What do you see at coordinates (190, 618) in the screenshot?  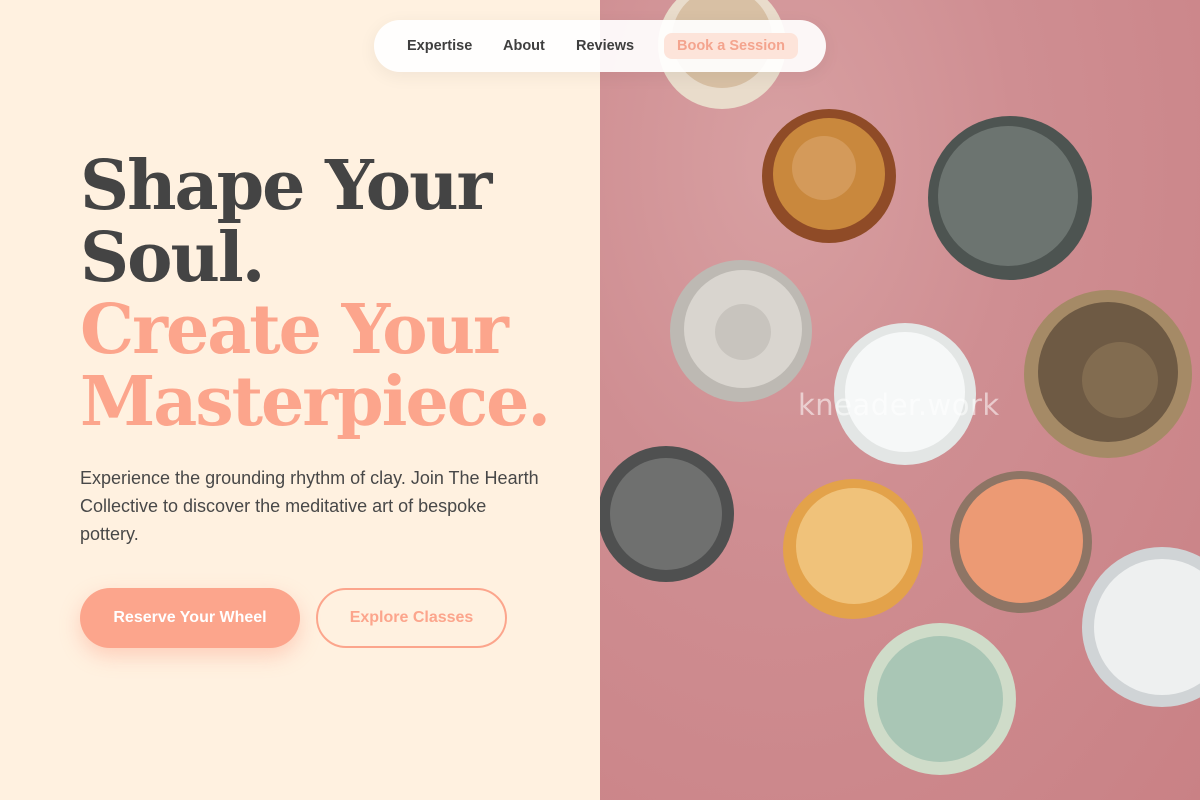 I see `reserve-wheel-button: Reserve Your Wheel` at bounding box center [190, 618].